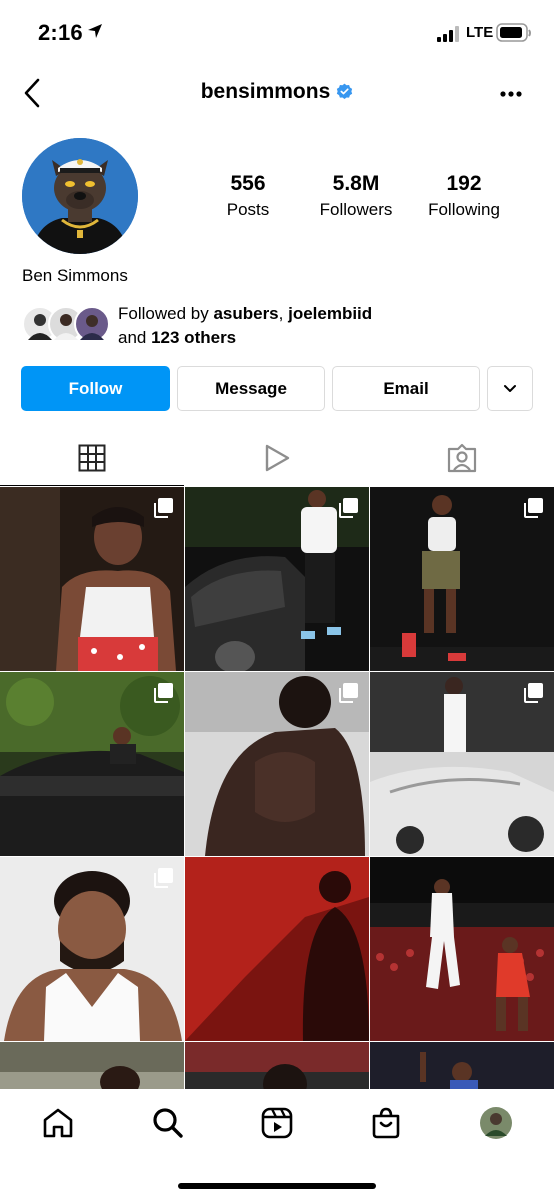 This screenshot has width=554, height=1200. I want to click on nav-profile, so click(496, 1123).